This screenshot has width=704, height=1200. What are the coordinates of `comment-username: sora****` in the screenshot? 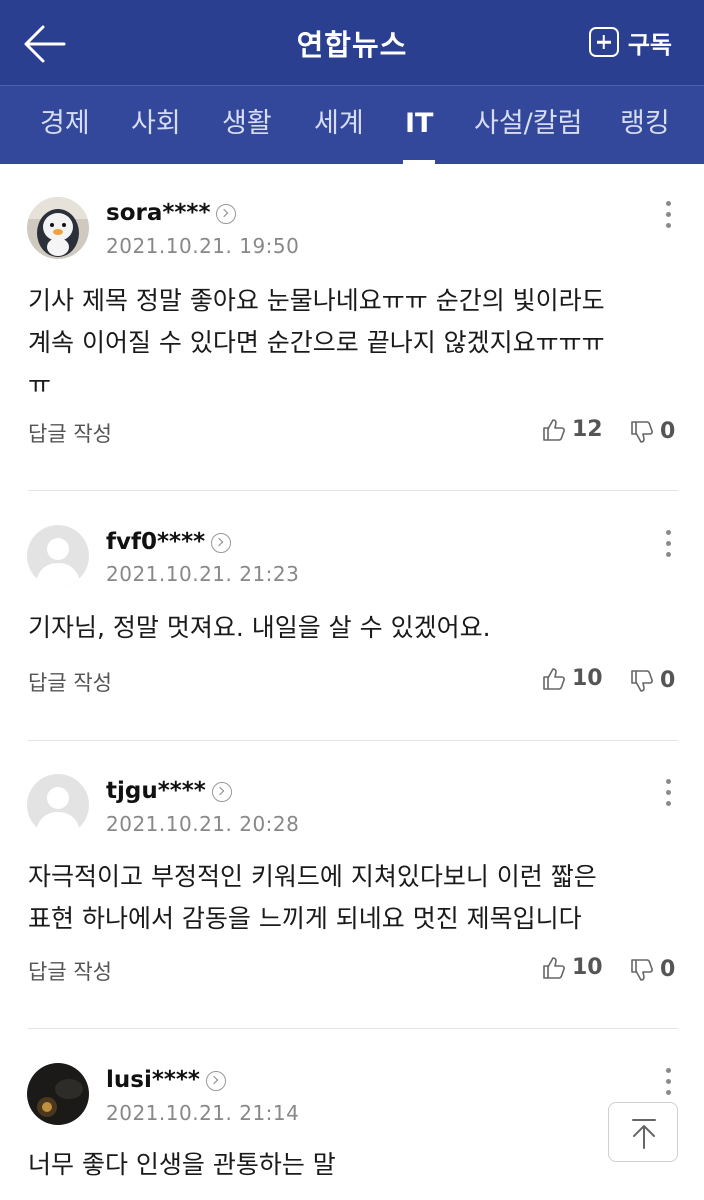 It's located at (171, 213).